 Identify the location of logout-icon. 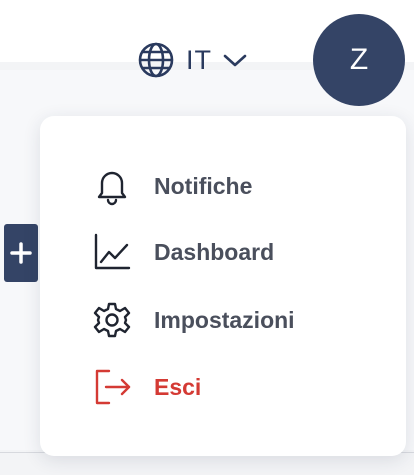
(112, 387).